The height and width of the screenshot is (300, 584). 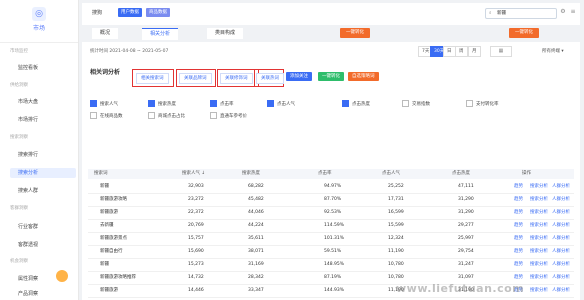 I want to click on sidebar-item-14: 产品洞察, so click(x=28, y=294).